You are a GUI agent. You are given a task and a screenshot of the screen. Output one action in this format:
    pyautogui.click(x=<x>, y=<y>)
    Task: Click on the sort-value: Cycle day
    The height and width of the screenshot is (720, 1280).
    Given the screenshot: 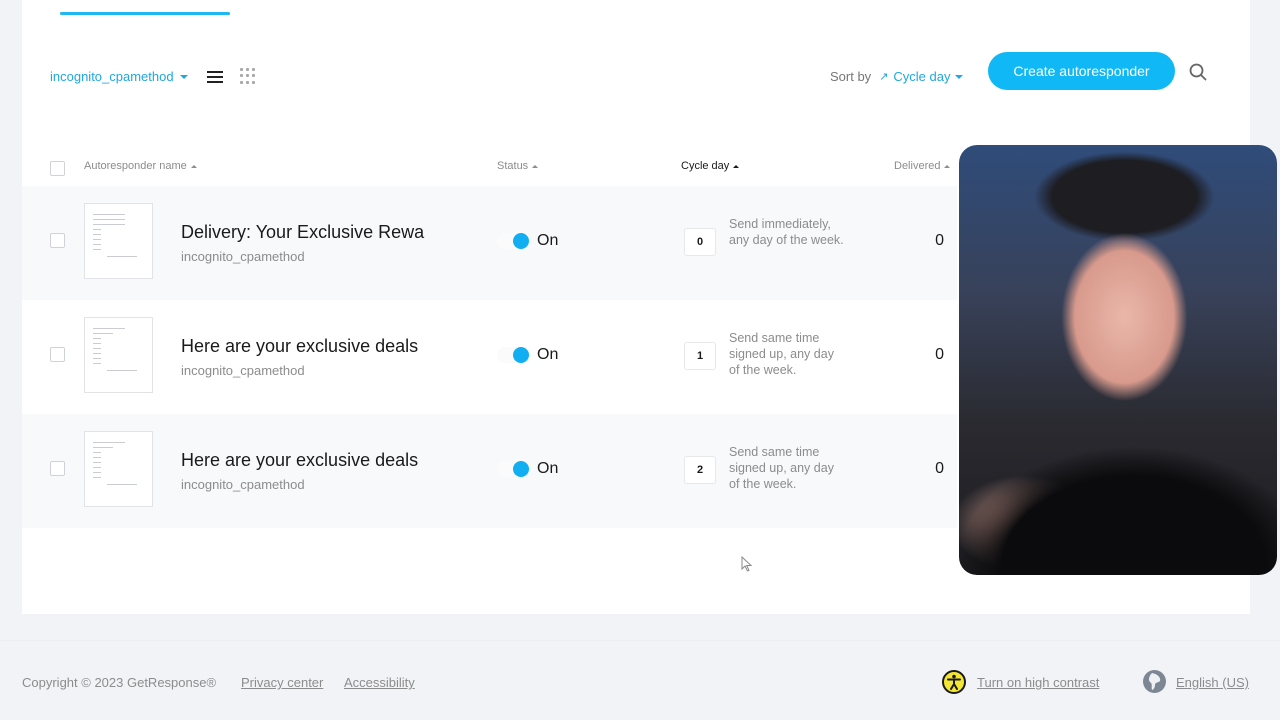 What is the action you would take?
    pyautogui.click(x=922, y=76)
    